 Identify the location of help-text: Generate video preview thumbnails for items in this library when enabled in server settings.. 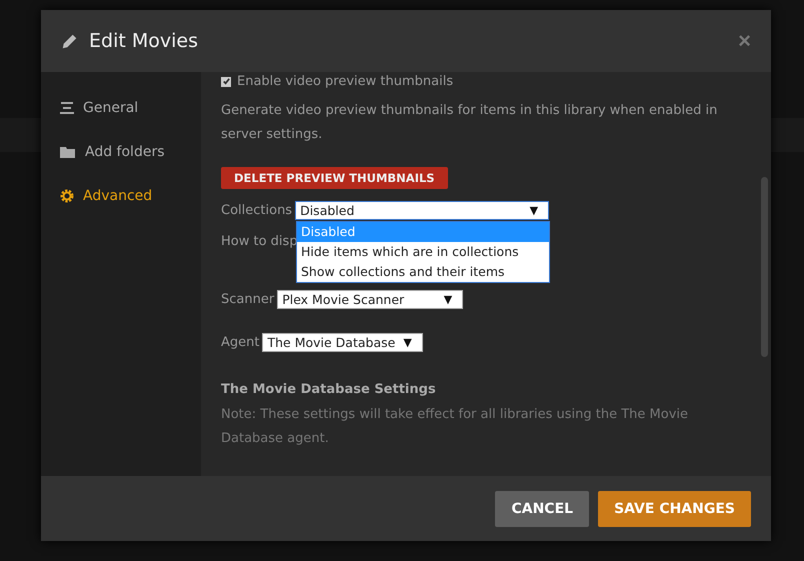
(469, 123).